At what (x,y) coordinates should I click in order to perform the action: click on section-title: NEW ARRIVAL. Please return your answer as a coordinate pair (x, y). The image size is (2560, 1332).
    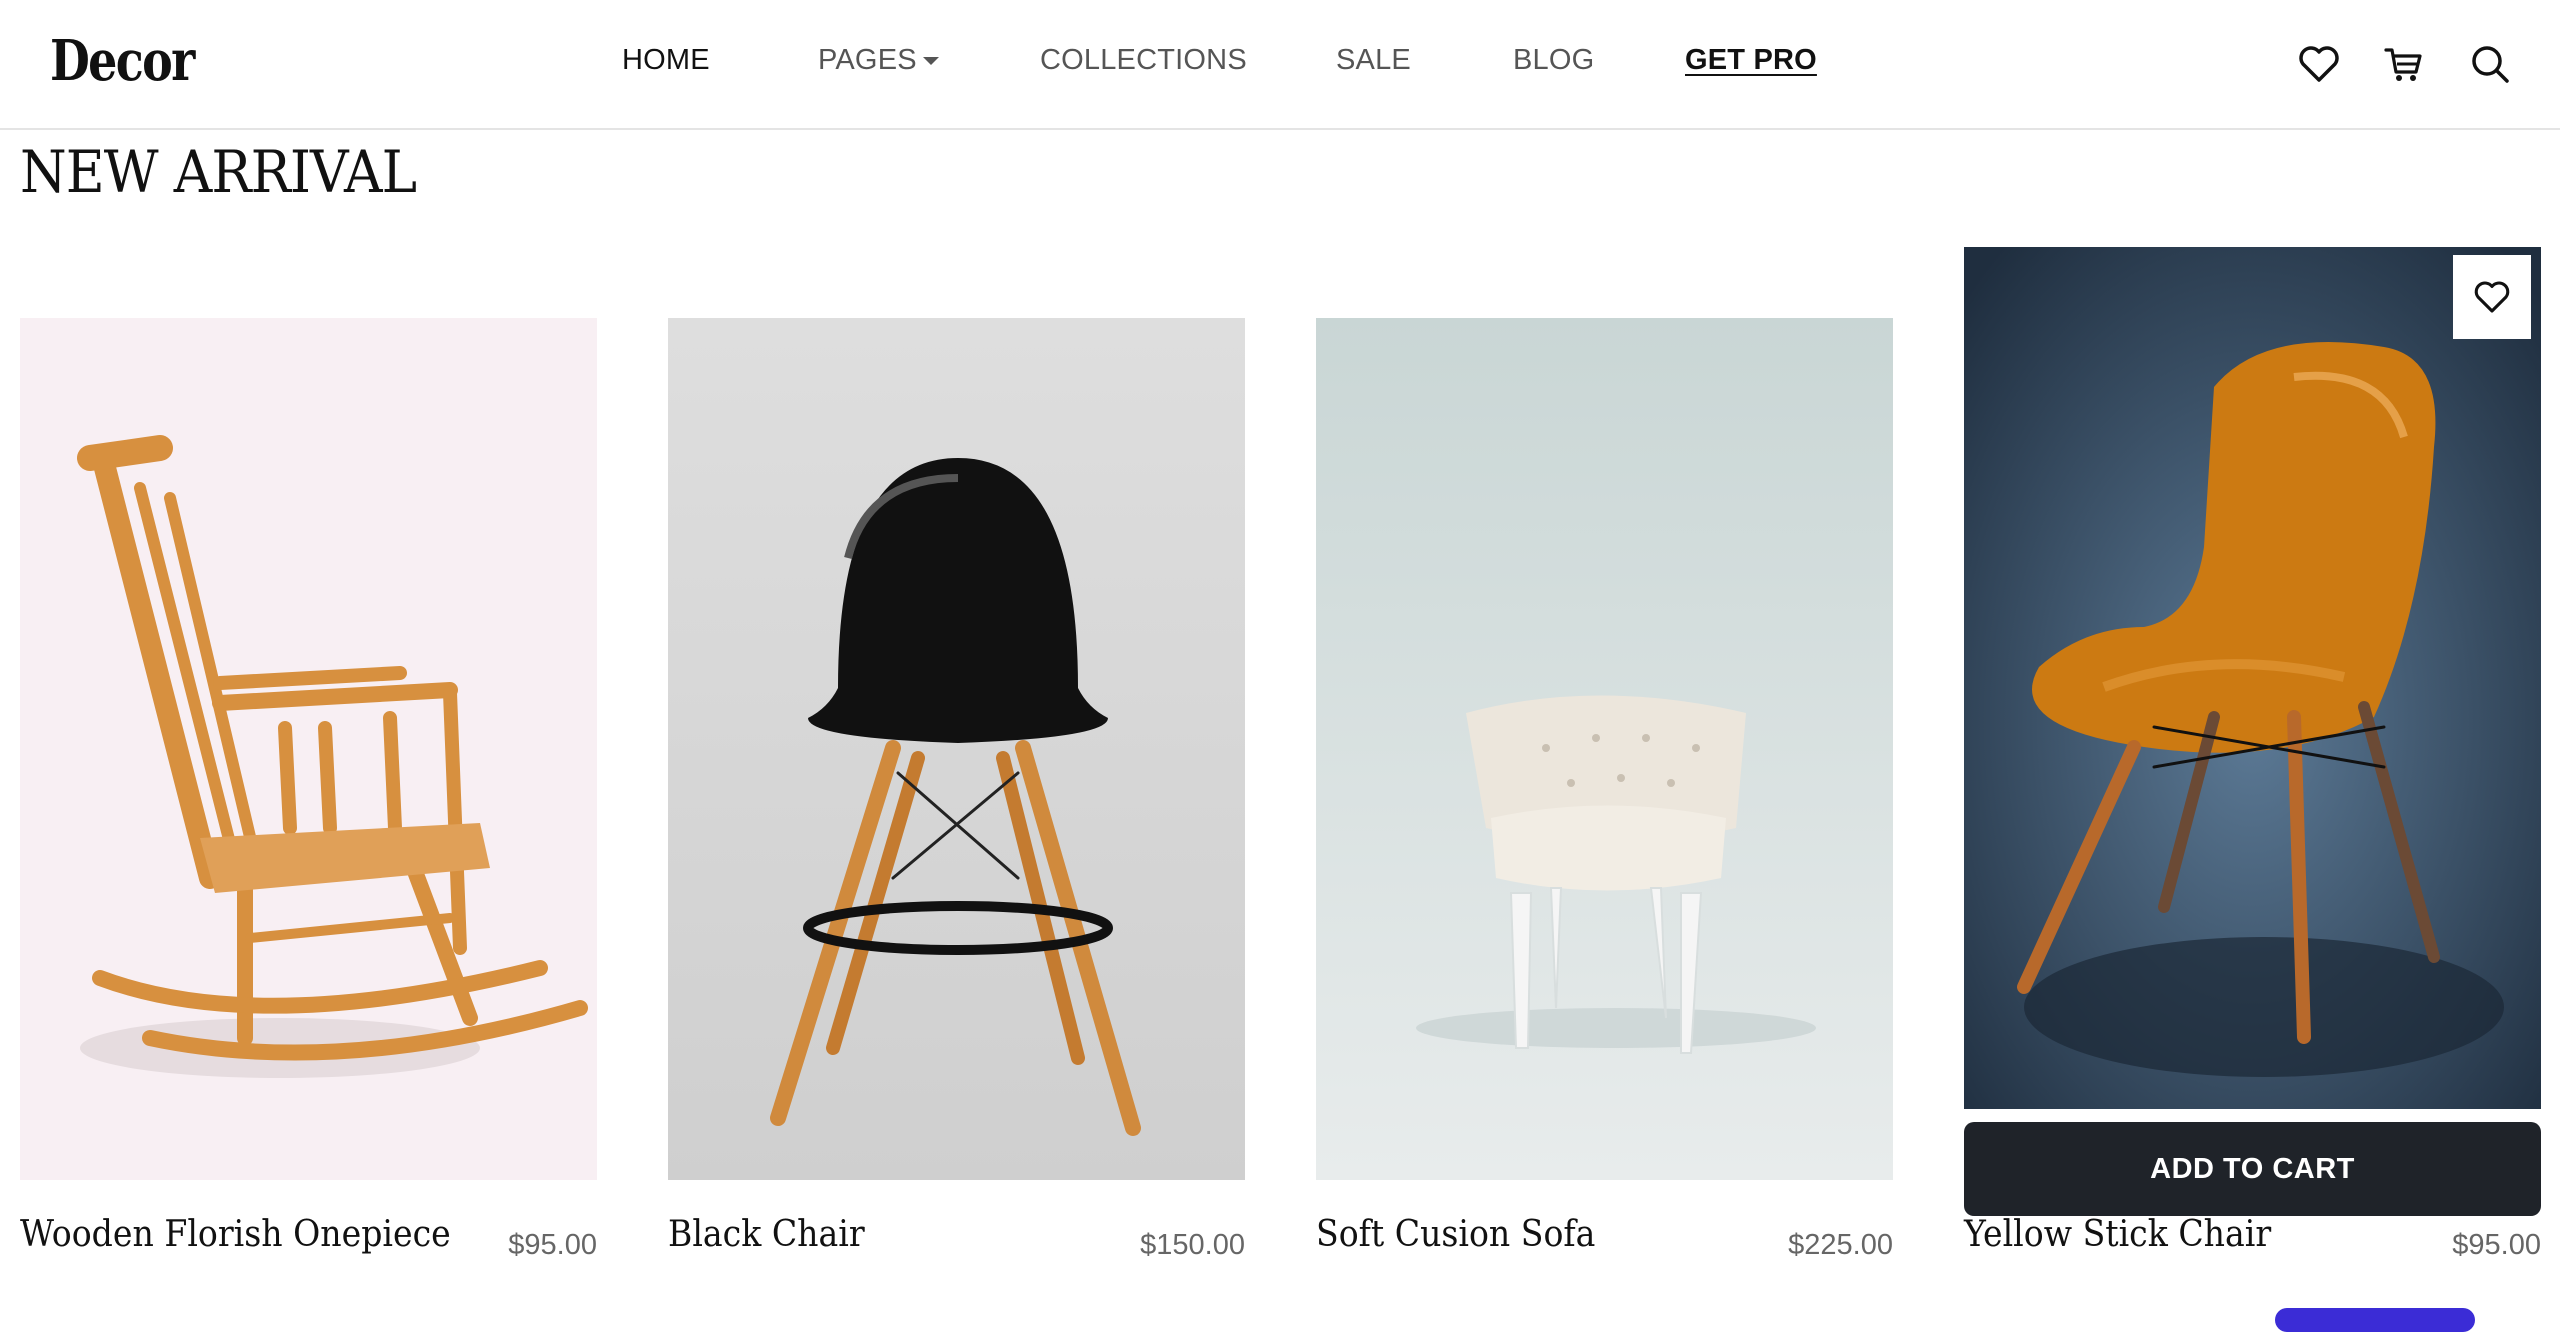
    Looking at the image, I should click on (218, 172).